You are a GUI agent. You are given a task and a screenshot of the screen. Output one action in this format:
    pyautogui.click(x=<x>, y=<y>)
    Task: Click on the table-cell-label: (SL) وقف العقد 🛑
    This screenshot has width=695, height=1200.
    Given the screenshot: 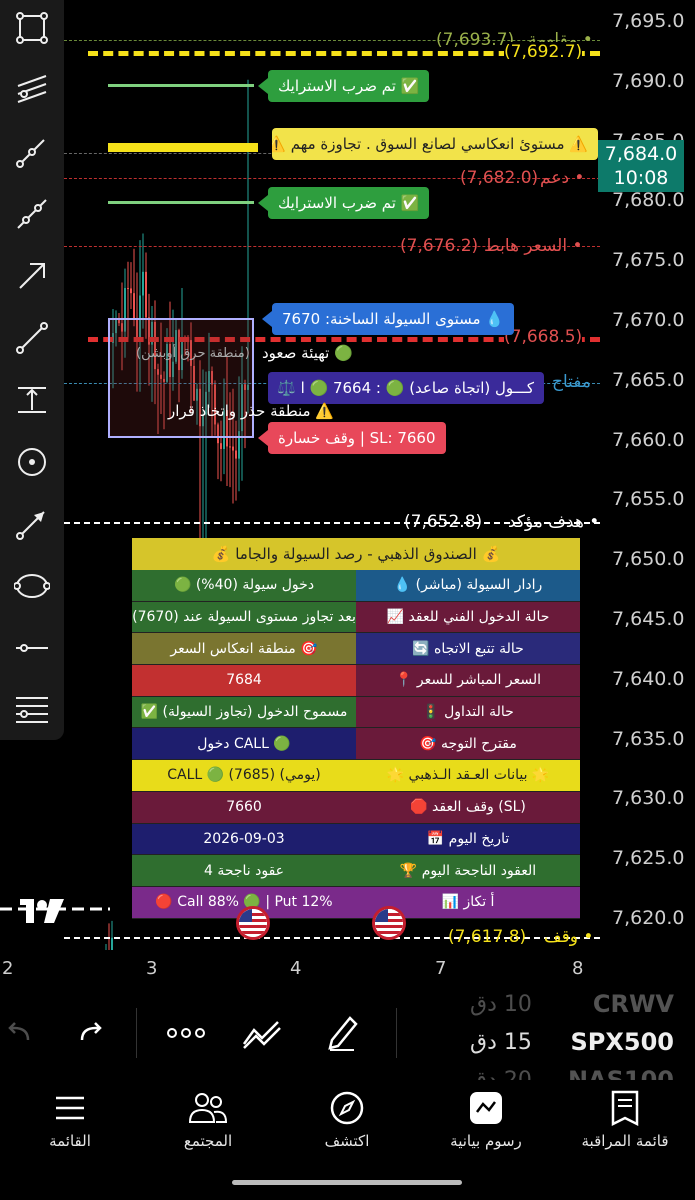 What is the action you would take?
    pyautogui.click(x=468, y=807)
    